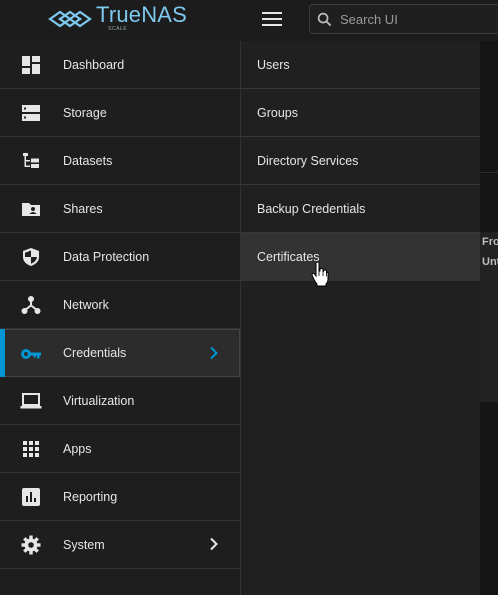  I want to click on credentials-icon, so click(31, 354).